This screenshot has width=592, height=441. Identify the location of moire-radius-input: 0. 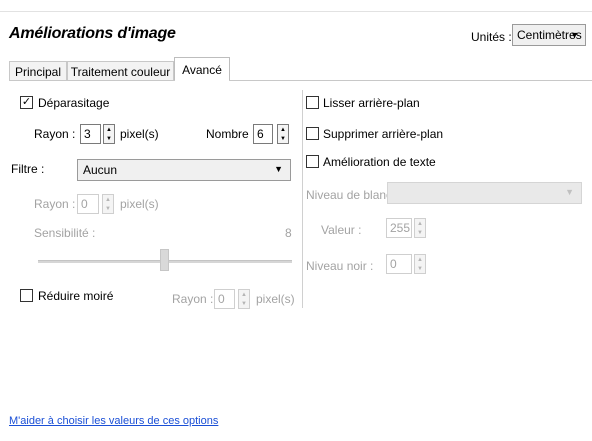
(224, 299).